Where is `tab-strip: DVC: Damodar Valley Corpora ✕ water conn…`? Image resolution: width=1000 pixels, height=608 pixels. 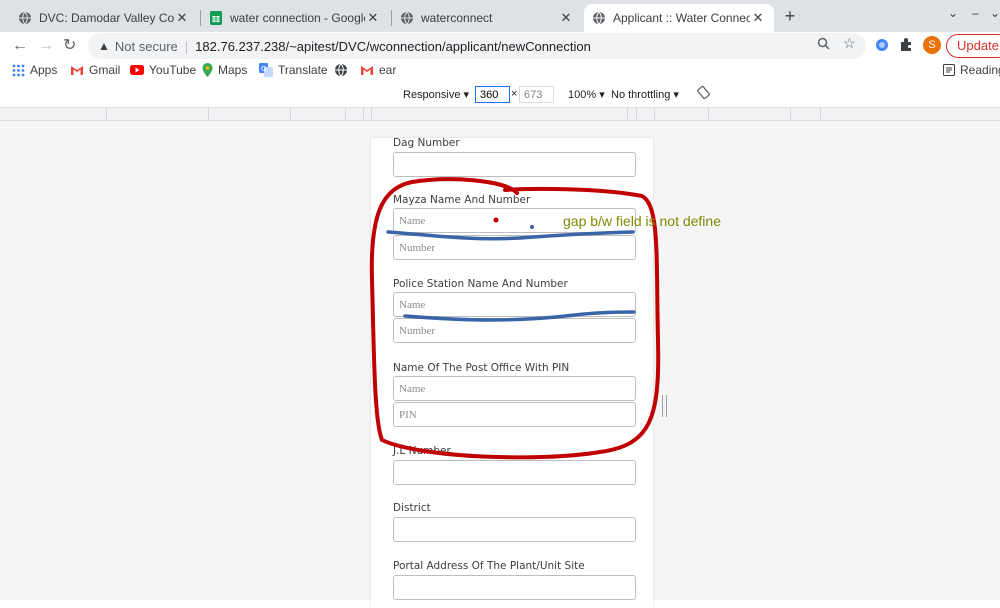 tab-strip: DVC: Damodar Valley Corpora ✕ water conn… is located at coordinates (500, 16).